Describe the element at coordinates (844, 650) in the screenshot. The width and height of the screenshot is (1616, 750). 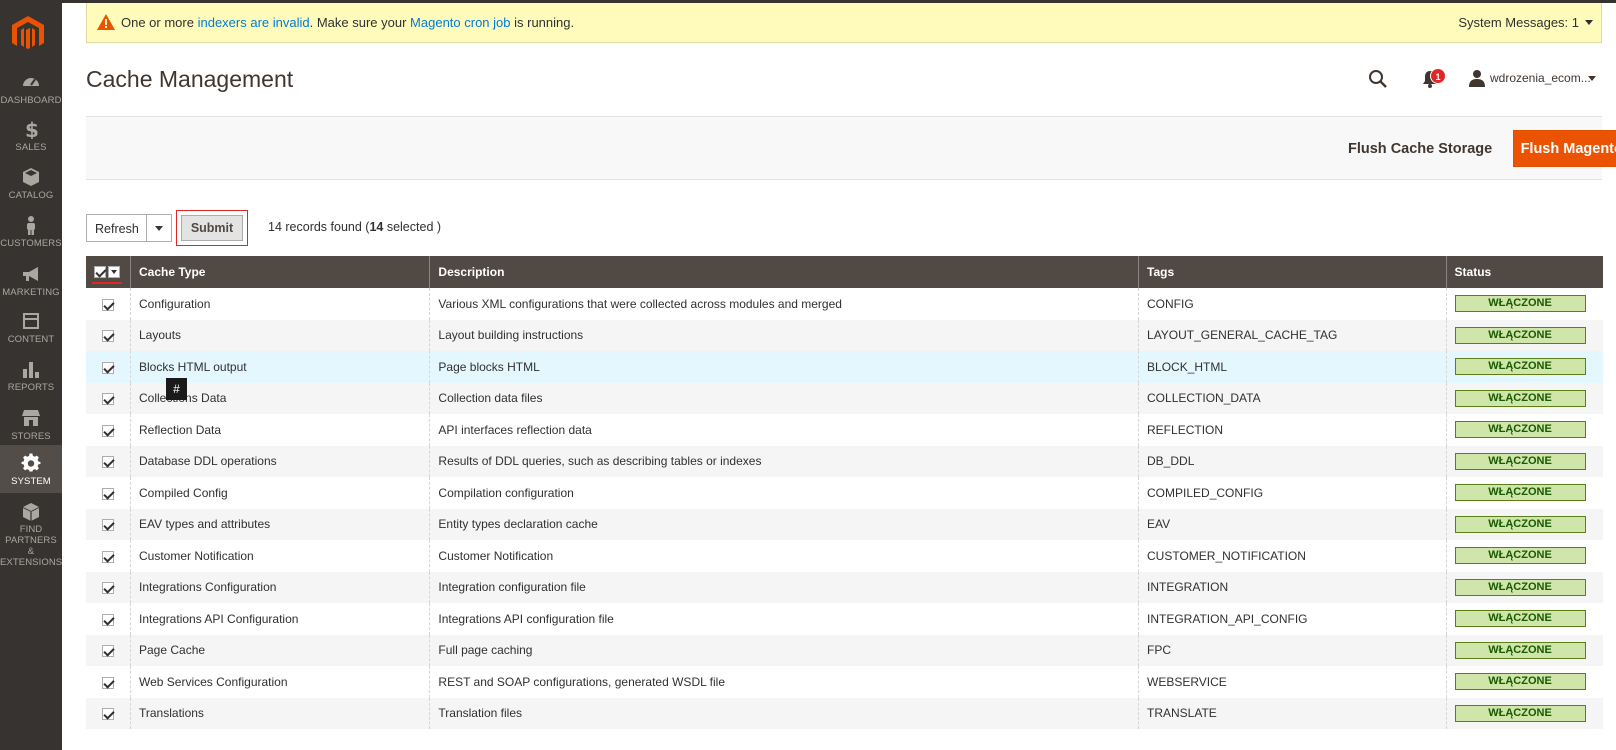
I see `table-row: Page Cache Full page caching FPC WŁĄCZONE` at that location.